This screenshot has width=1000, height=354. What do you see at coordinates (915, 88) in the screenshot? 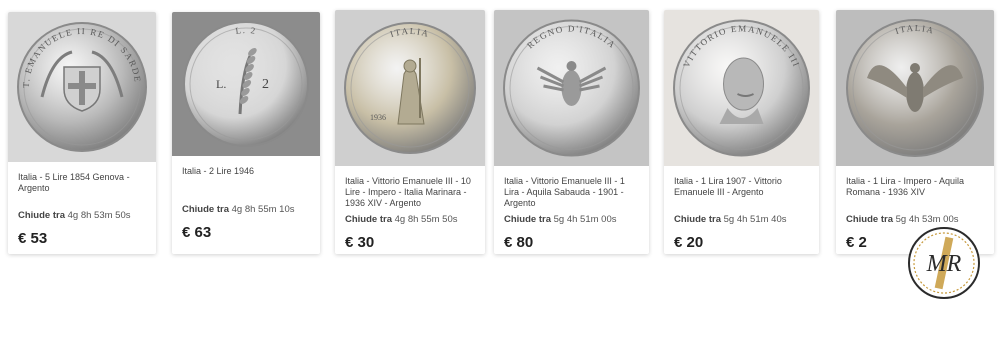
I see `coin-photo: ITALIA` at bounding box center [915, 88].